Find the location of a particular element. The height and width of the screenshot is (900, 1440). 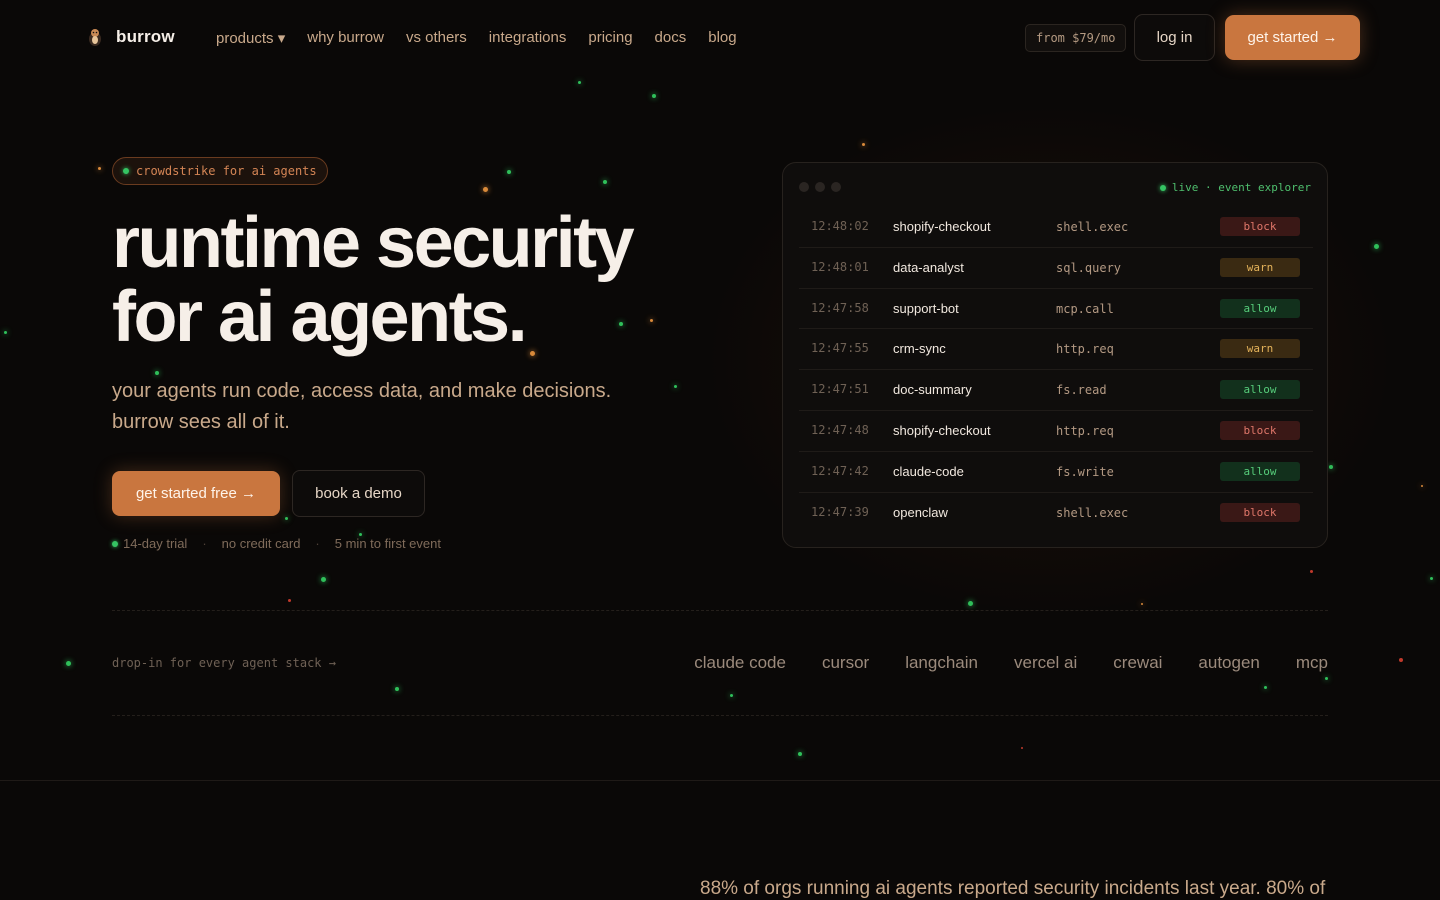

nav-link-blog: blog is located at coordinates (722, 38).